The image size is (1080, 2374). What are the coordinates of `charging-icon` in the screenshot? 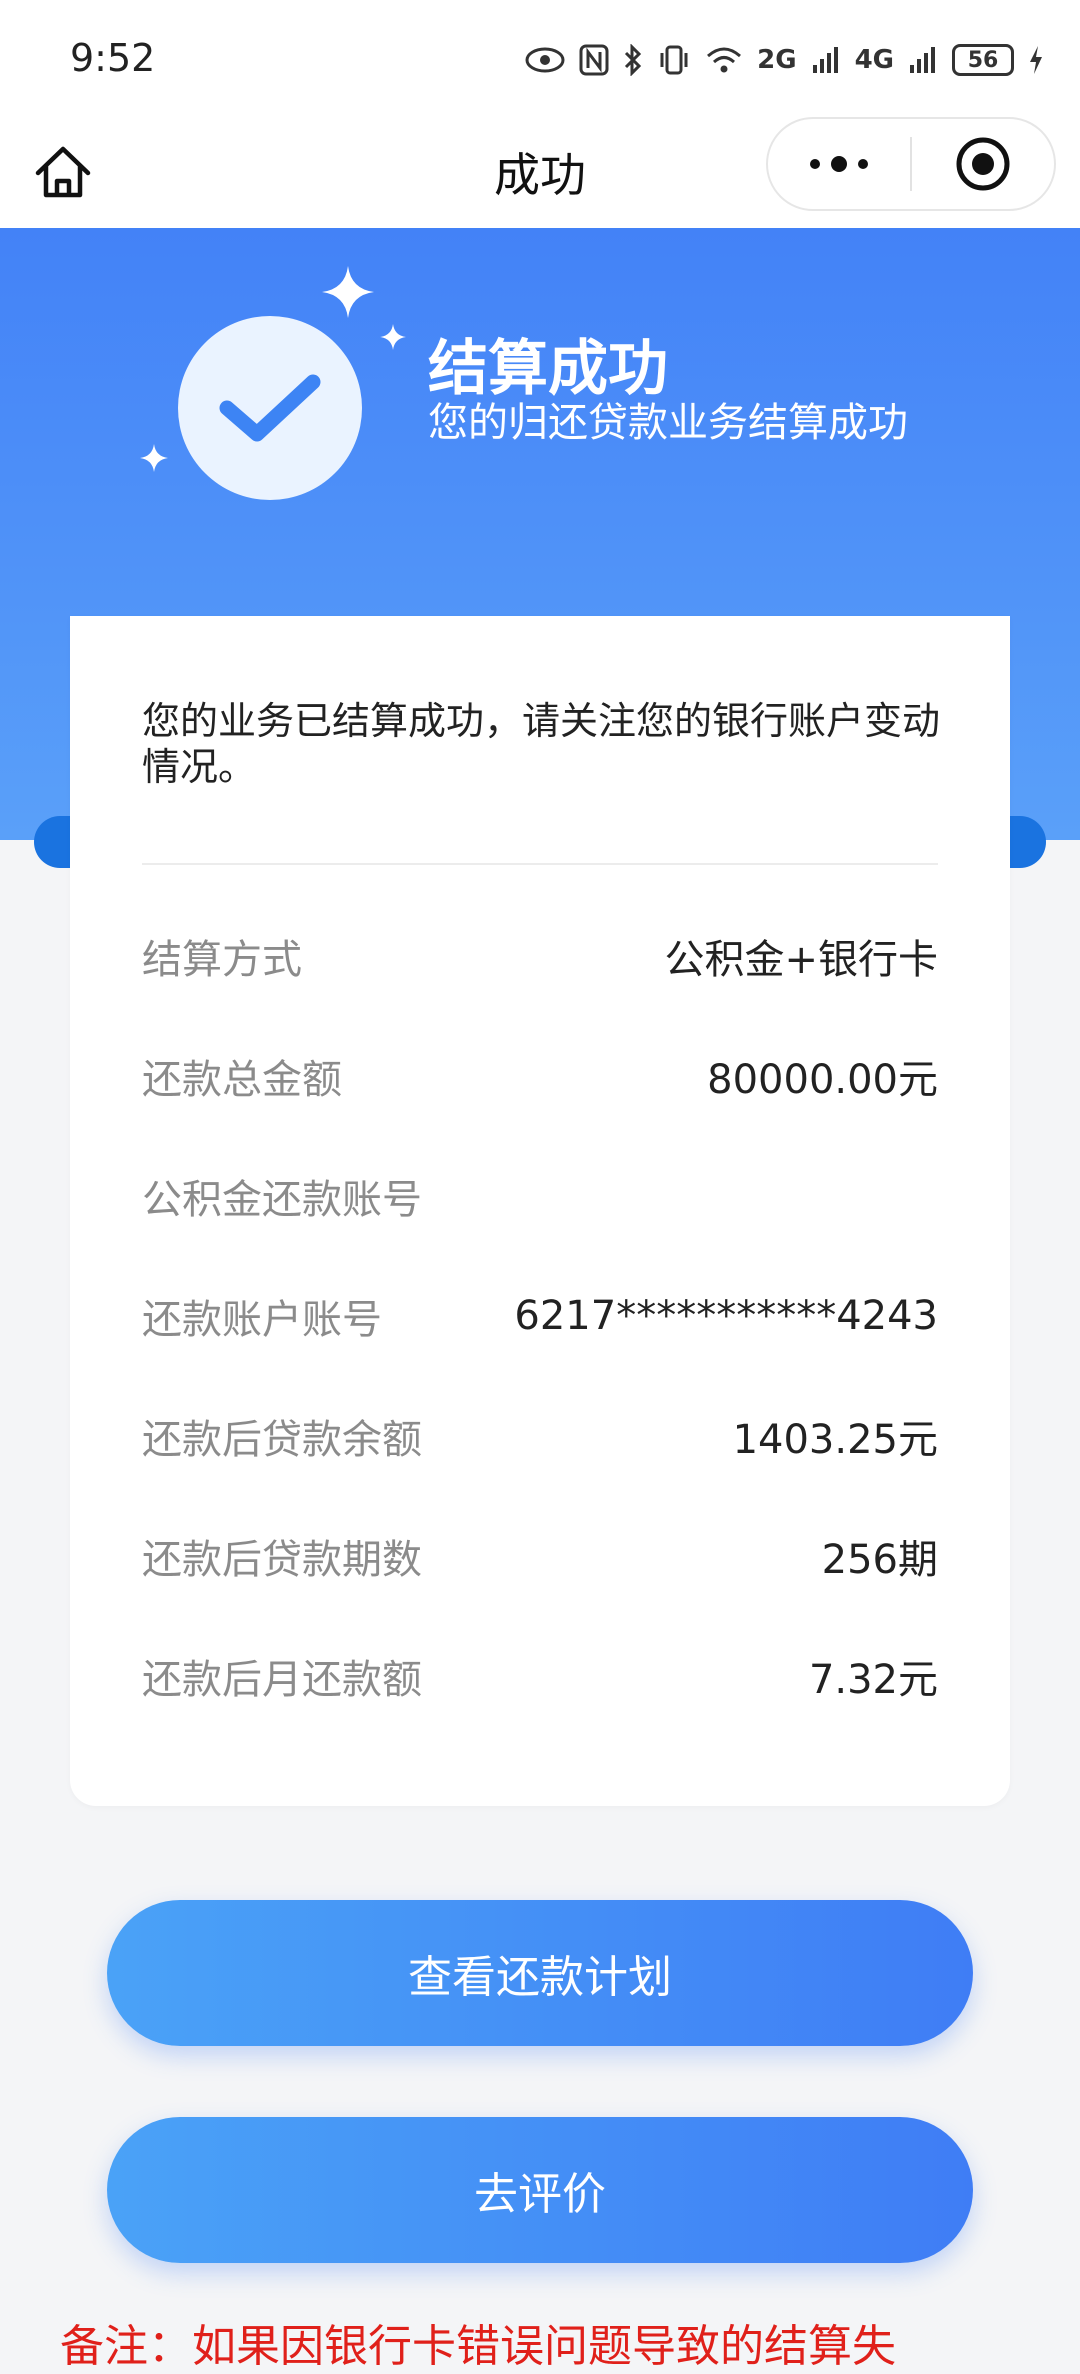 It's located at (1036, 60).